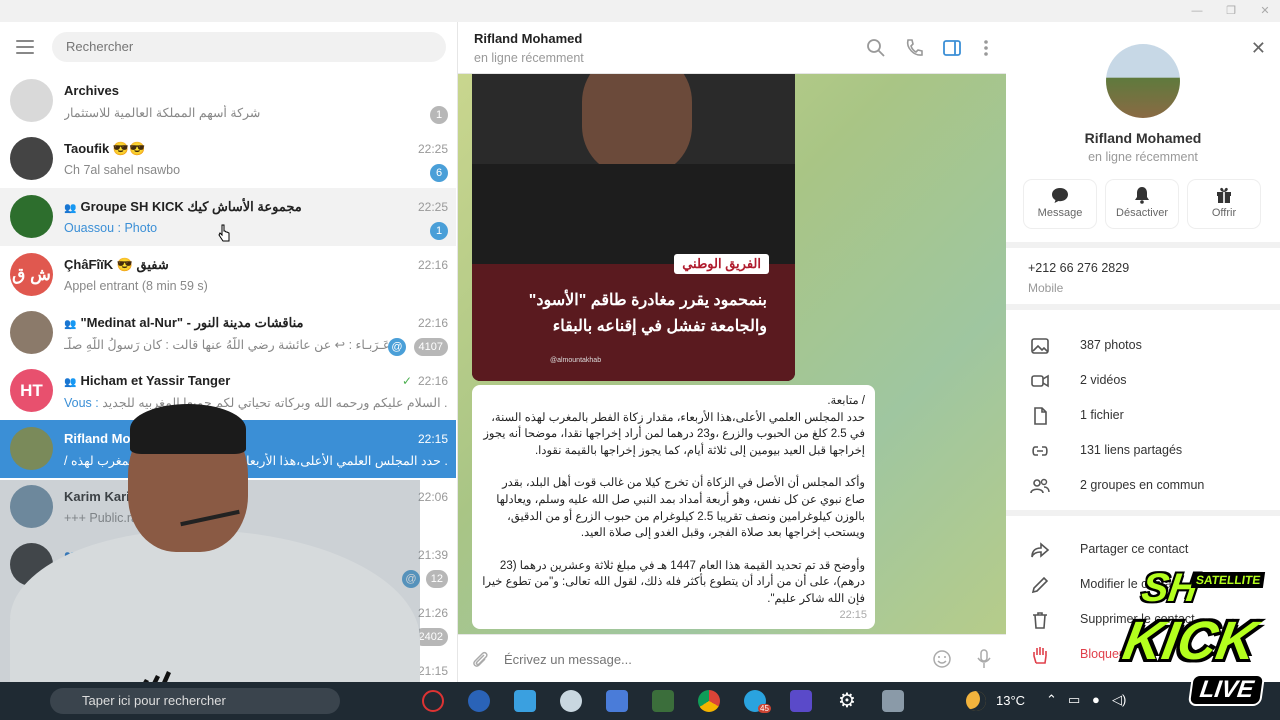  I want to click on media-row-files: 1 fichier, so click(1143, 415).